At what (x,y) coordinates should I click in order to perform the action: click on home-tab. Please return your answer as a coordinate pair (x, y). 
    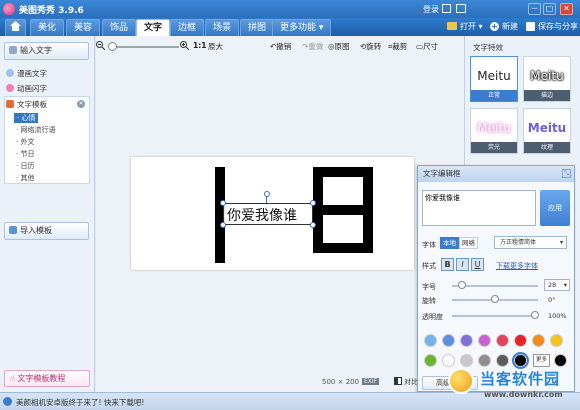
    Looking at the image, I should click on (15, 27).